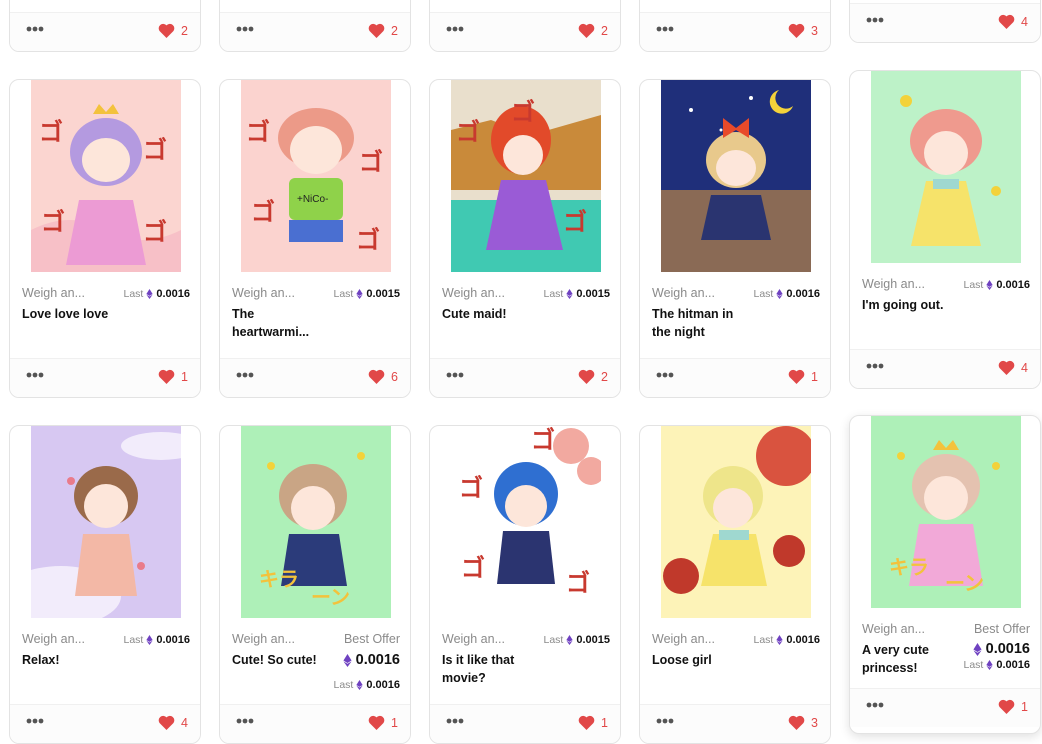  I want to click on nft-card-top-5: 4, so click(945, 21).